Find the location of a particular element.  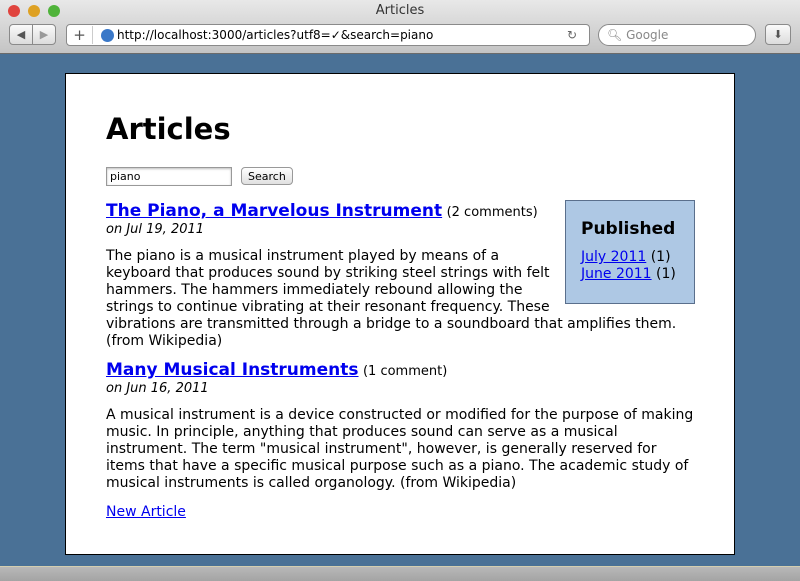

search-icon: 🔍︎ is located at coordinates (617, 35).